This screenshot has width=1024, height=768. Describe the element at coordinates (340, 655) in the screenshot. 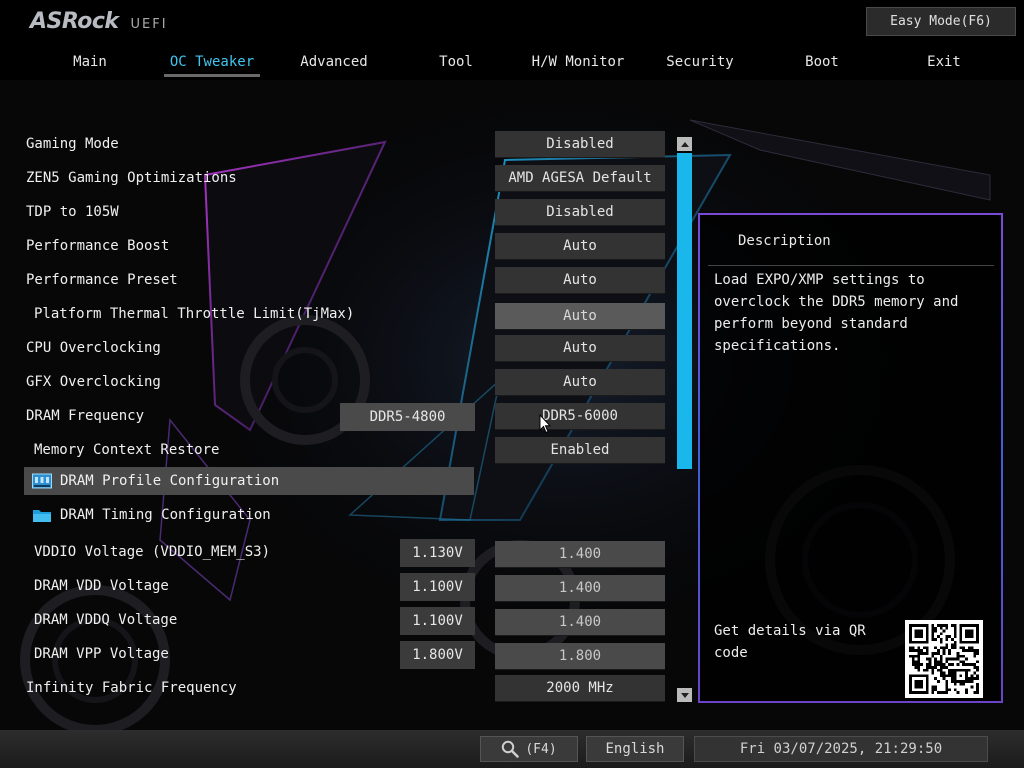

I see `setting-row-dram-vpp: DRAM VPP Voltage 1.800V 1.800` at that location.